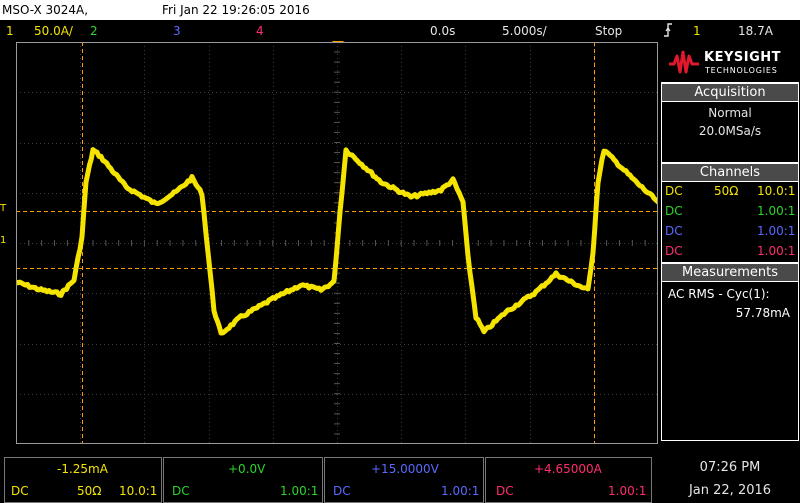 The image size is (800, 503). Describe the element at coordinates (697, 31) in the screenshot. I see `trigger-channel: 1` at that location.